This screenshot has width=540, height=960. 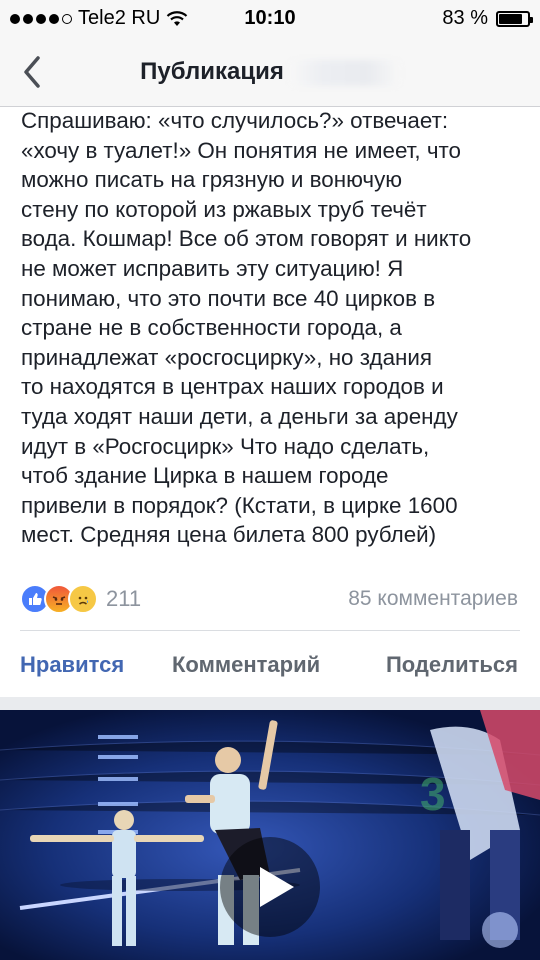 What do you see at coordinates (465, 18) in the screenshot?
I see `battery-percent: 83 %` at bounding box center [465, 18].